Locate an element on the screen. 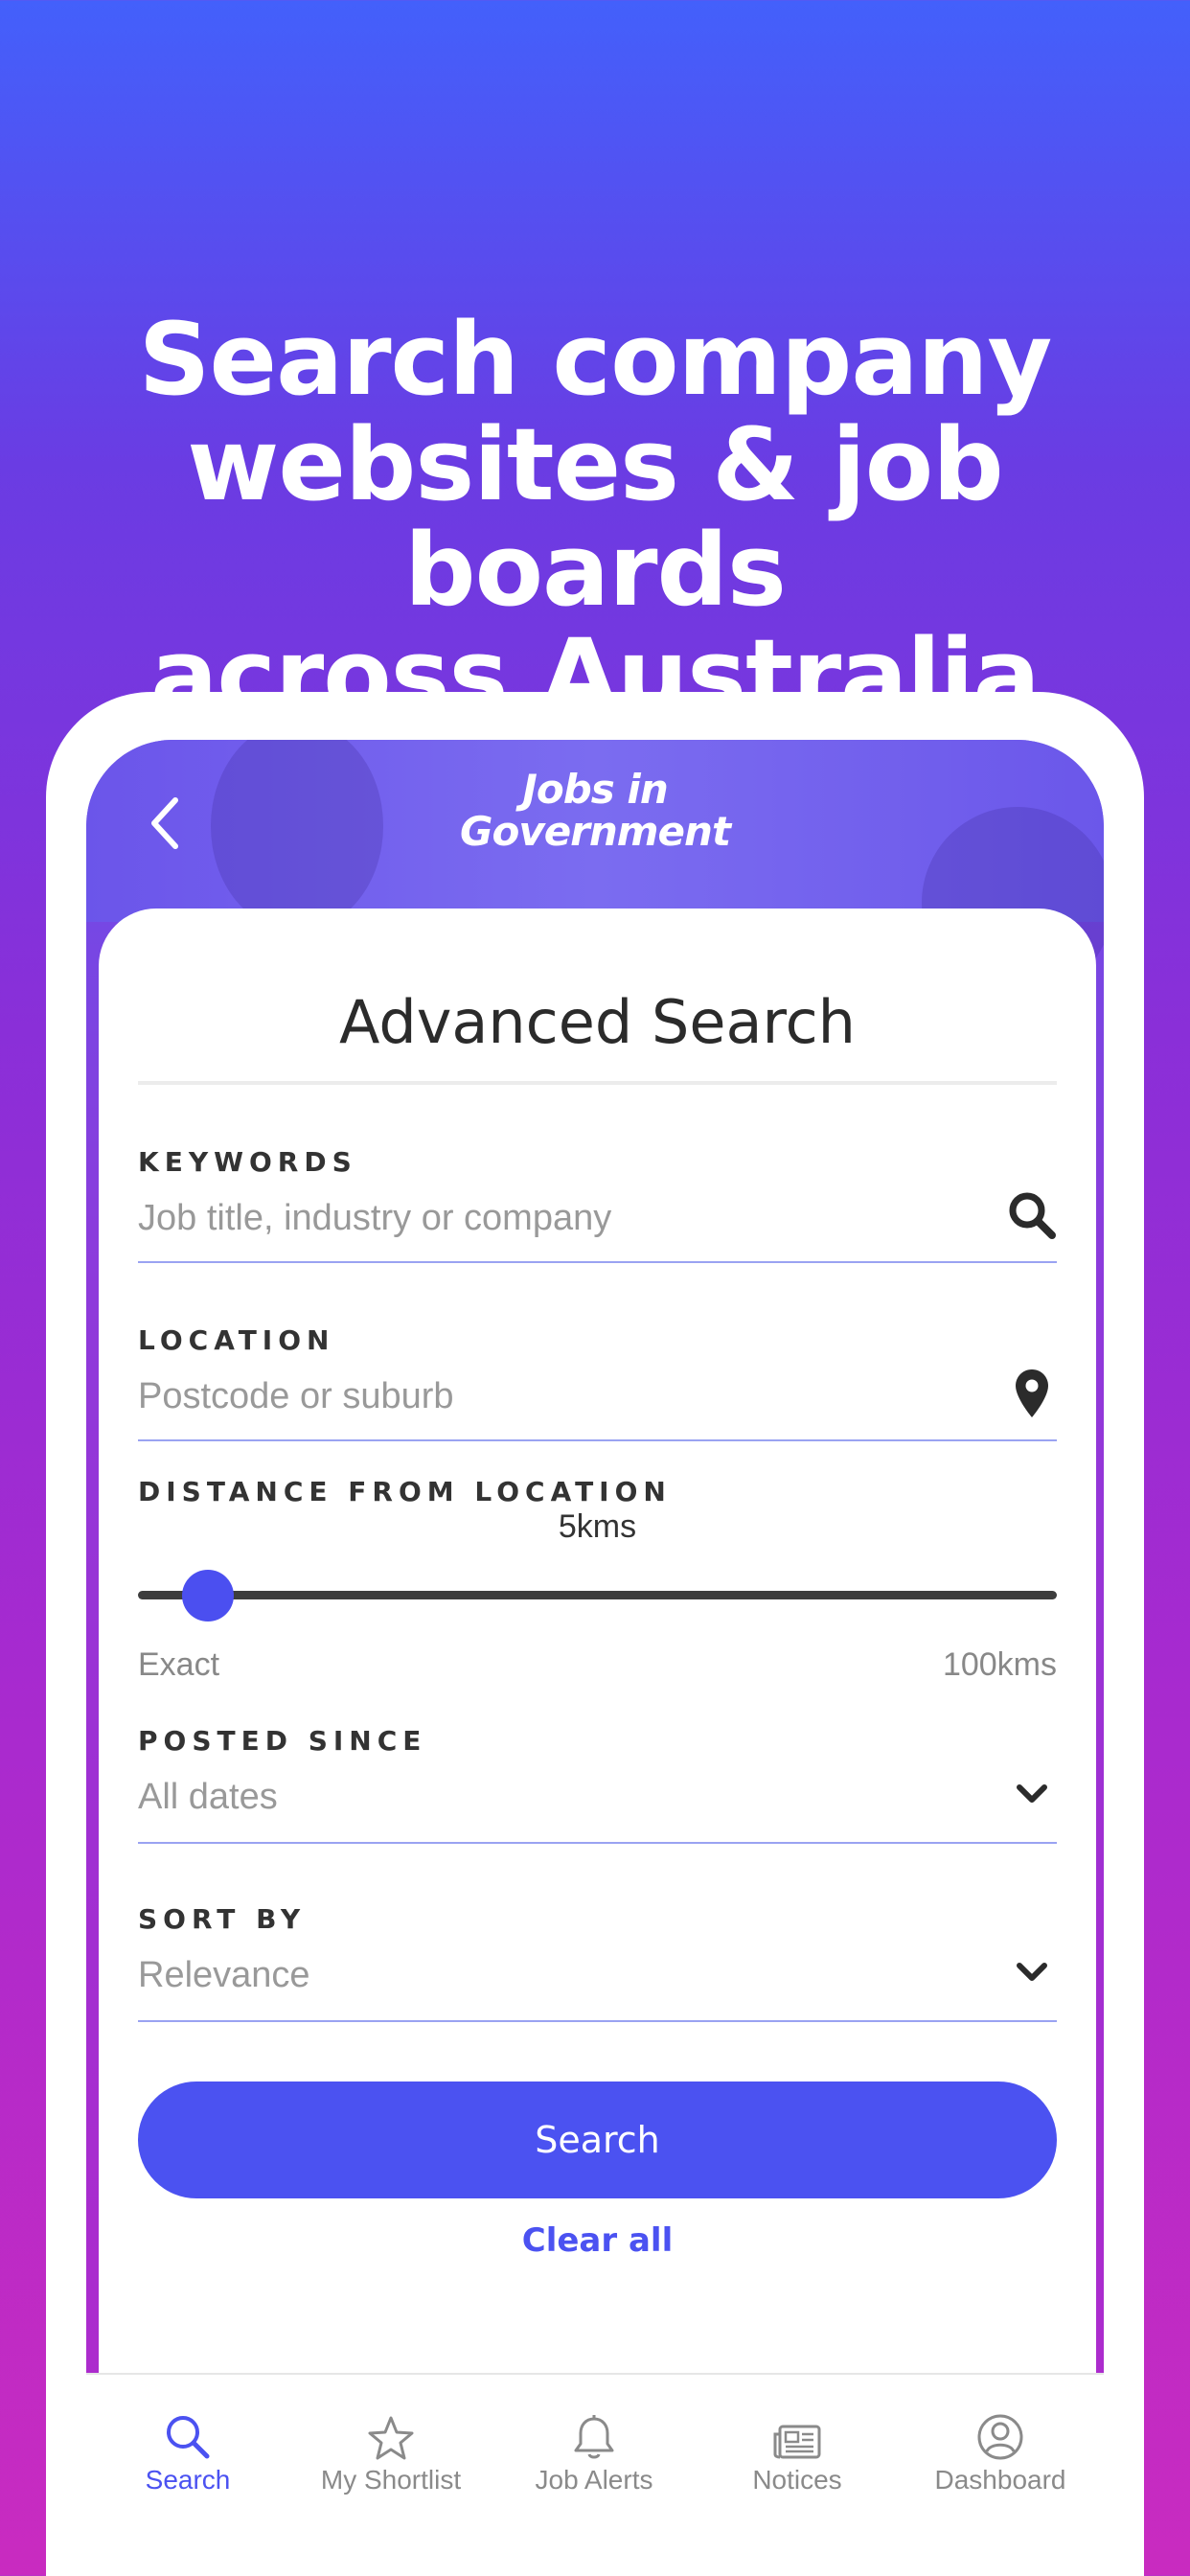  user-circle-icon is located at coordinates (1000, 2437).